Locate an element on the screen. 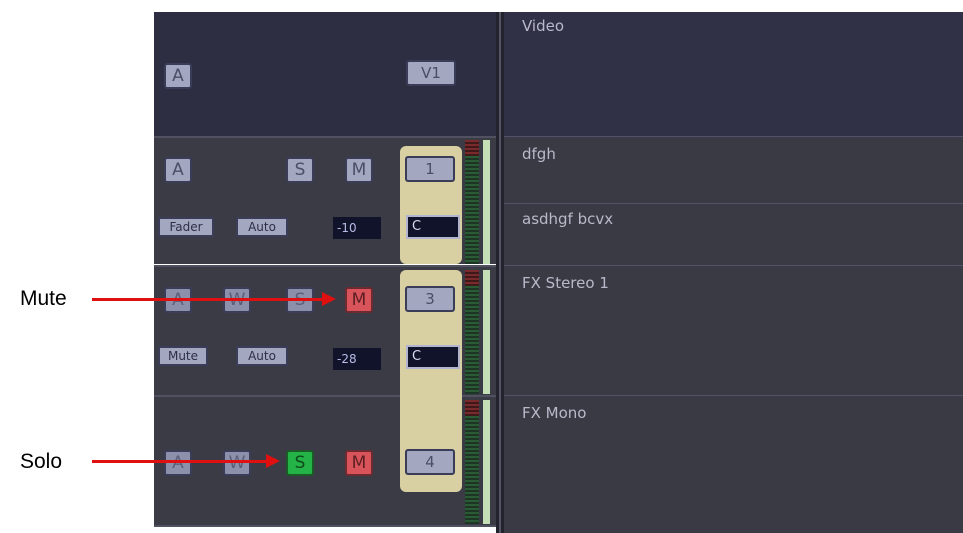  mute-annotation-label: Mute is located at coordinates (43, 298).